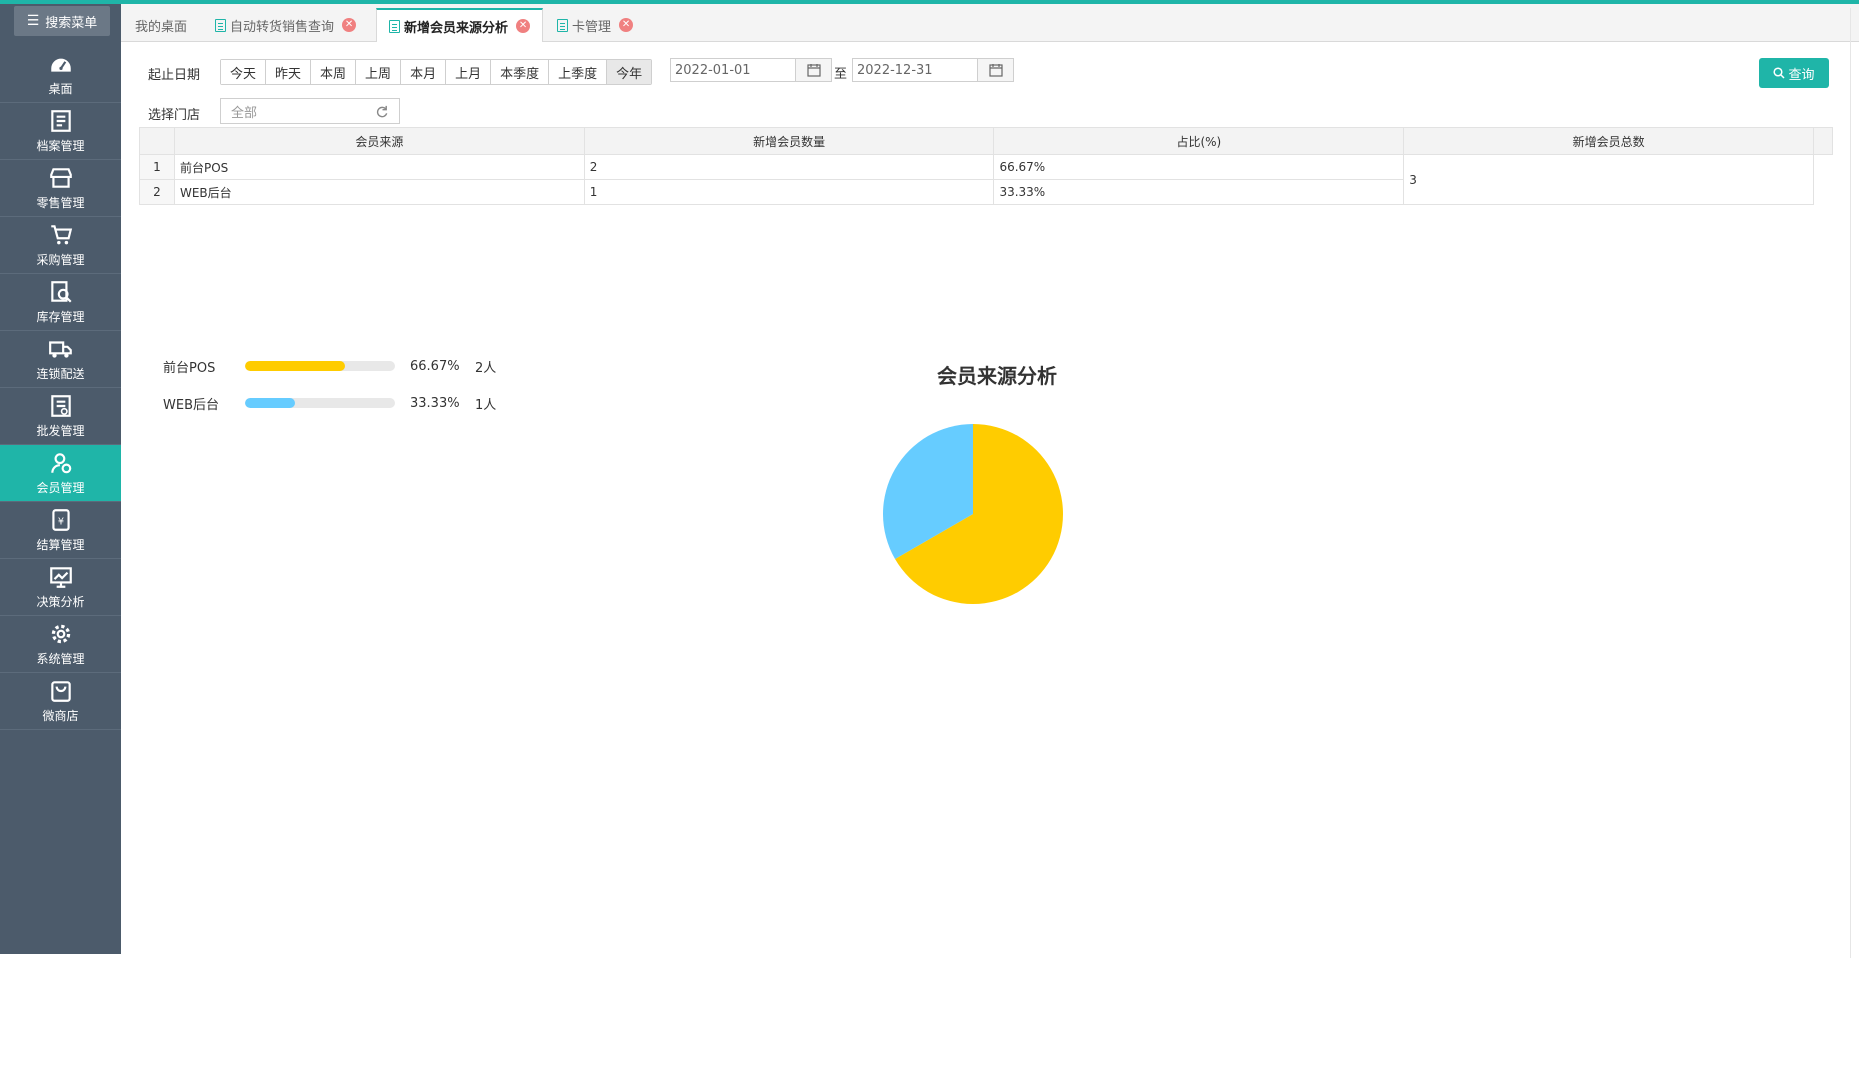 The width and height of the screenshot is (1859, 1080). I want to click on sidebar-item-inventory: 库存管理, so click(60, 302).